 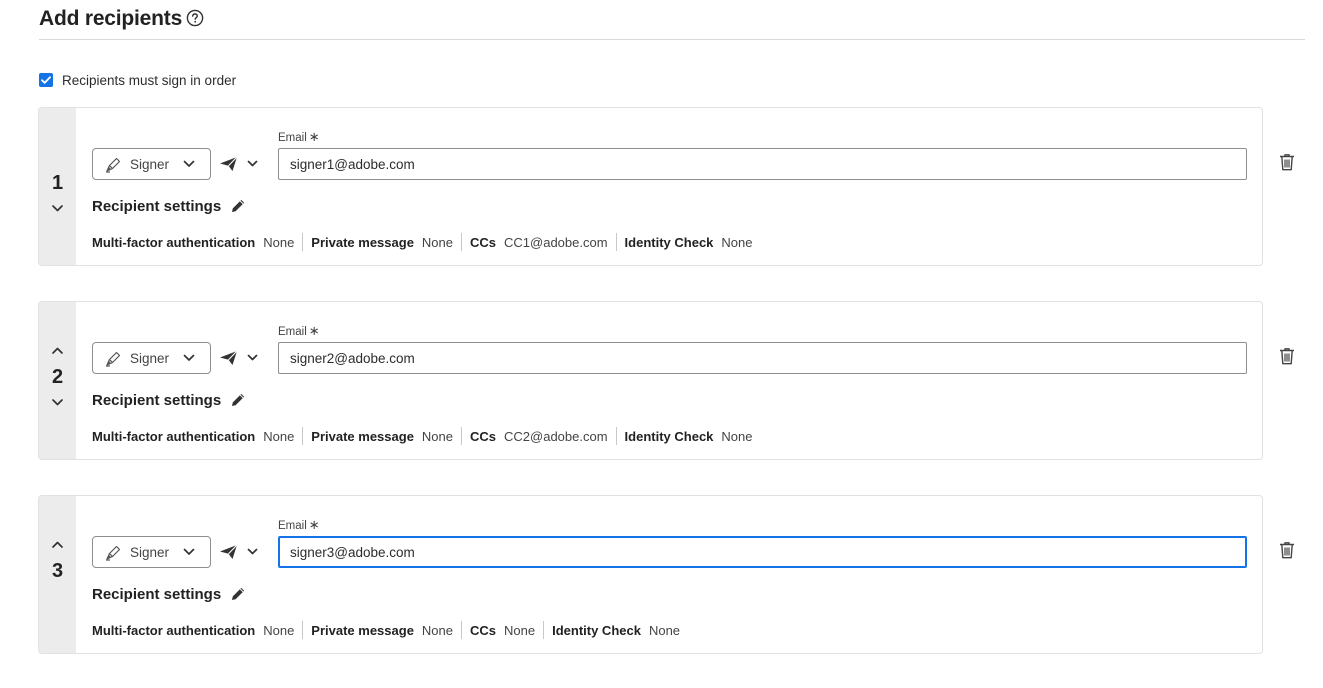 I want to click on order-panel: 3, so click(x=57, y=574).